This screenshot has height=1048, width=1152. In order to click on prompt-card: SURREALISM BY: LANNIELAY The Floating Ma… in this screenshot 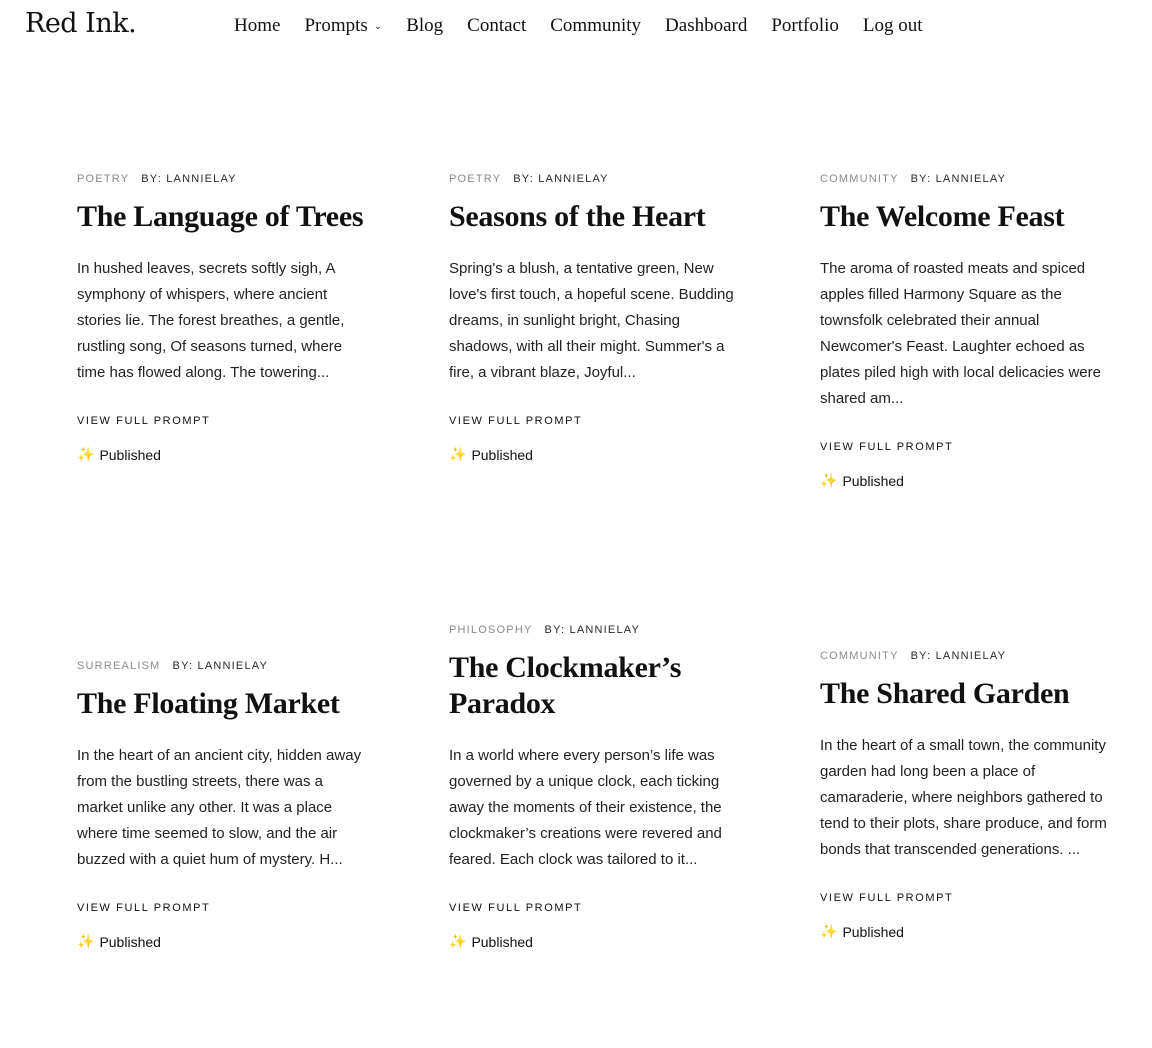, I will do `click(222, 805)`.